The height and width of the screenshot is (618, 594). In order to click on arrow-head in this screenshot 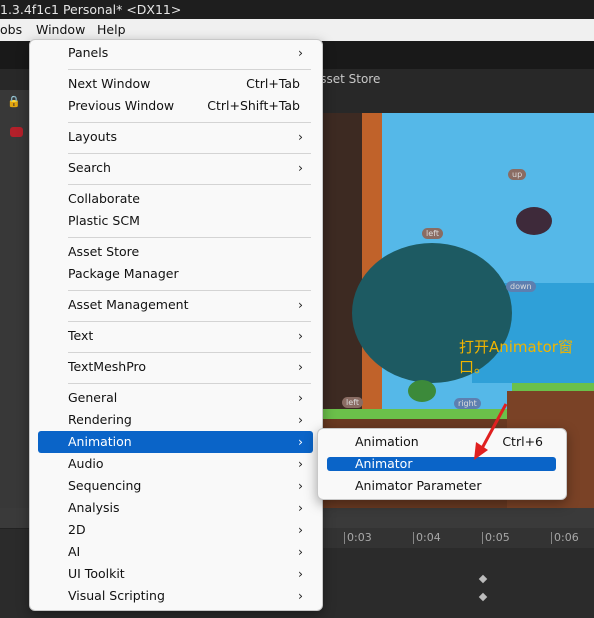, I will do `click(481, 451)`.